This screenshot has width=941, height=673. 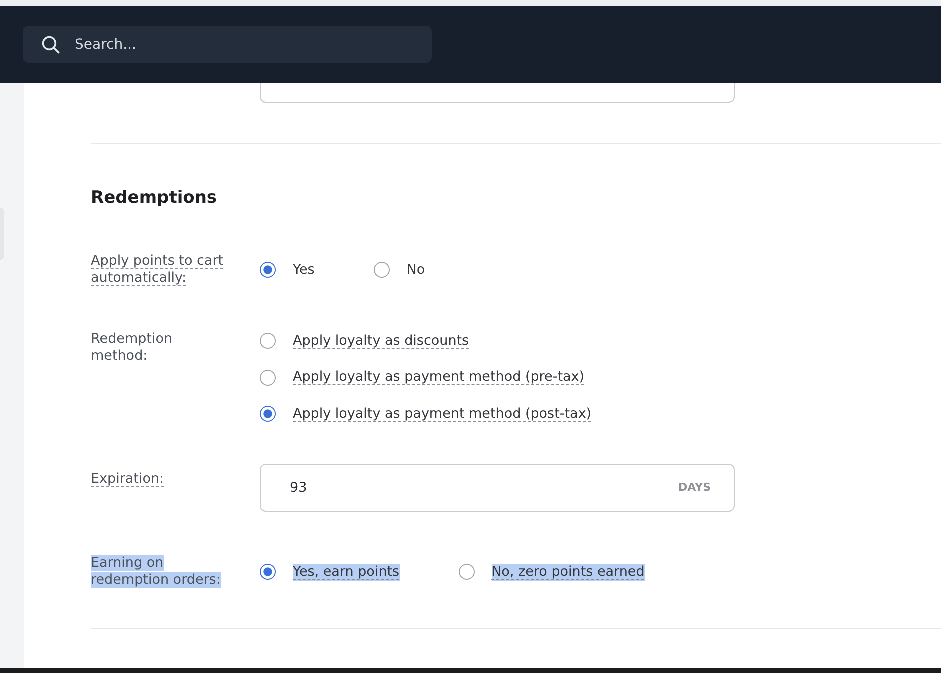 I want to click on option-label: No, so click(x=416, y=270).